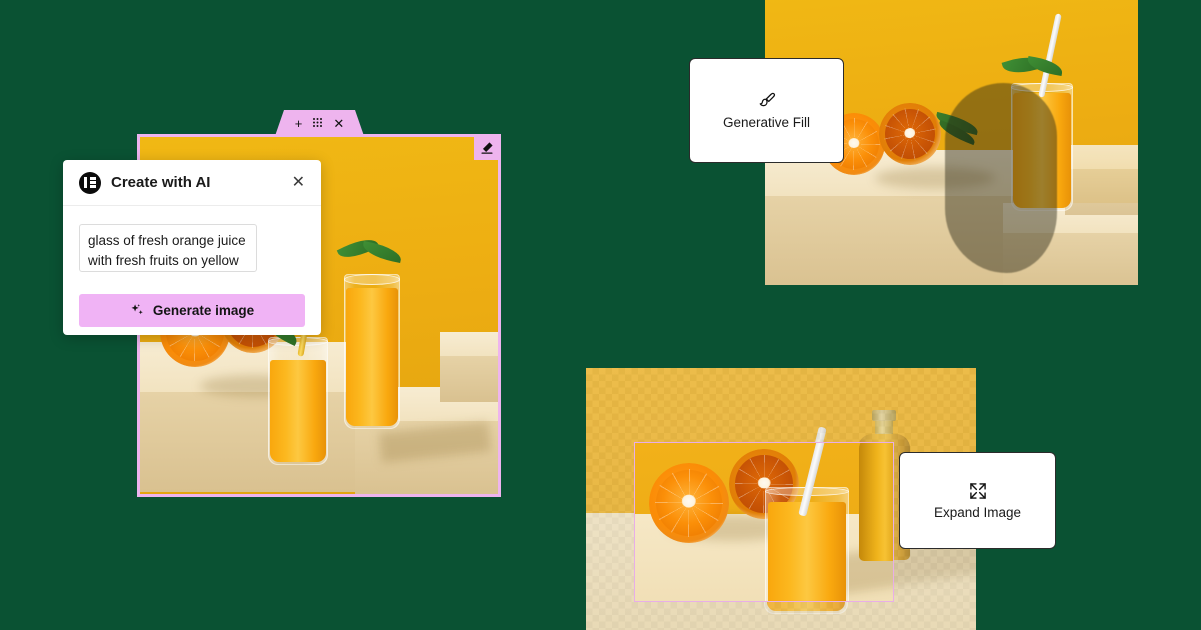 This screenshot has width=1201, height=630. I want to click on pencil-icon, so click(487, 147).